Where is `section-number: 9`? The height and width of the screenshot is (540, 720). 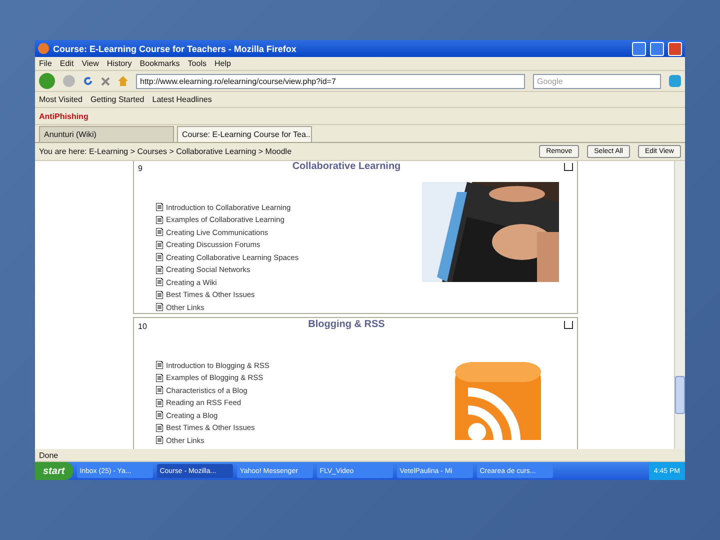
section-number: 9 is located at coordinates (140, 169).